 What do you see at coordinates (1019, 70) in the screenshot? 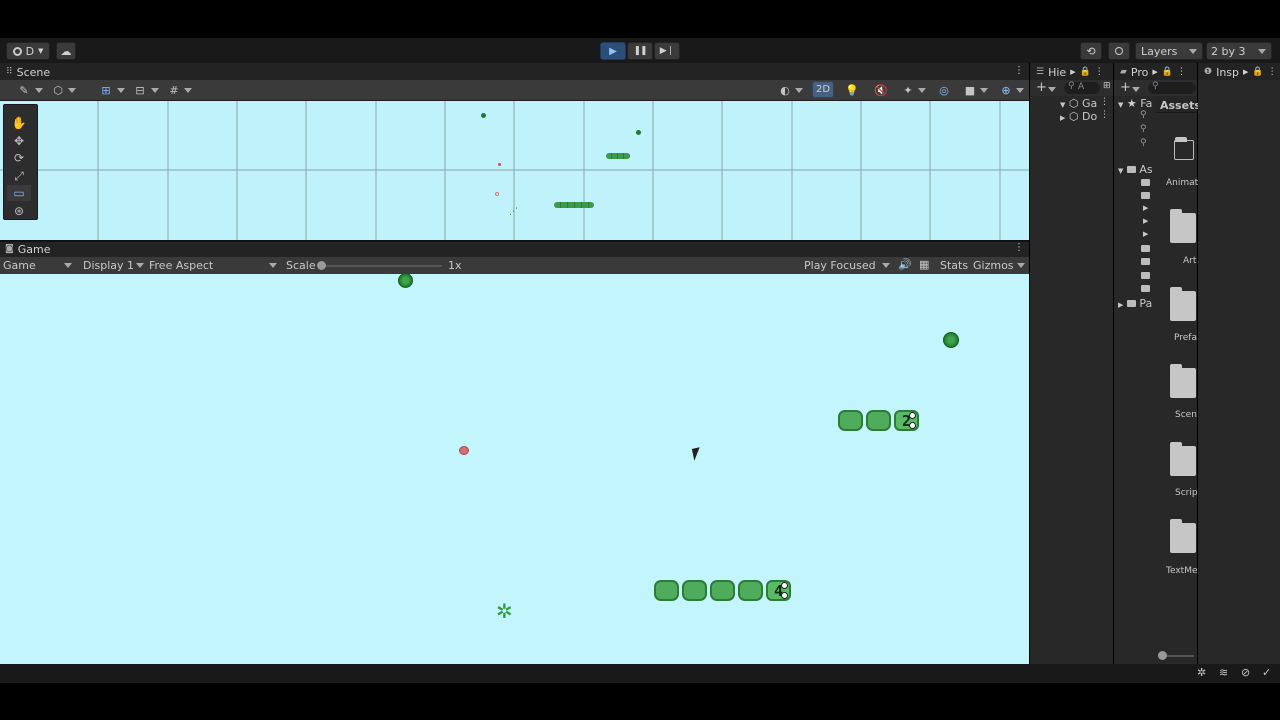
I see `scene-menu-icon: ⋮` at bounding box center [1019, 70].